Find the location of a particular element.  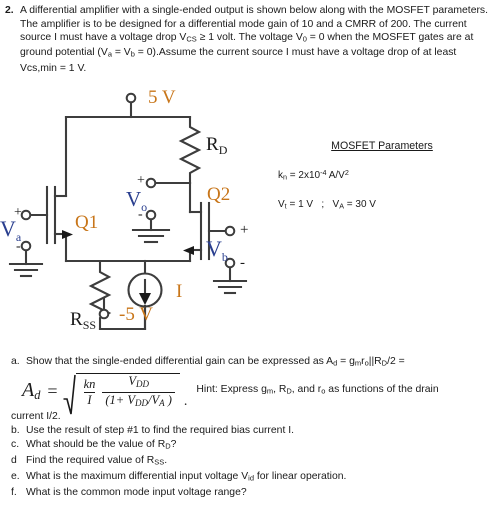

q2-source-arrow is located at coordinates (188, 250).